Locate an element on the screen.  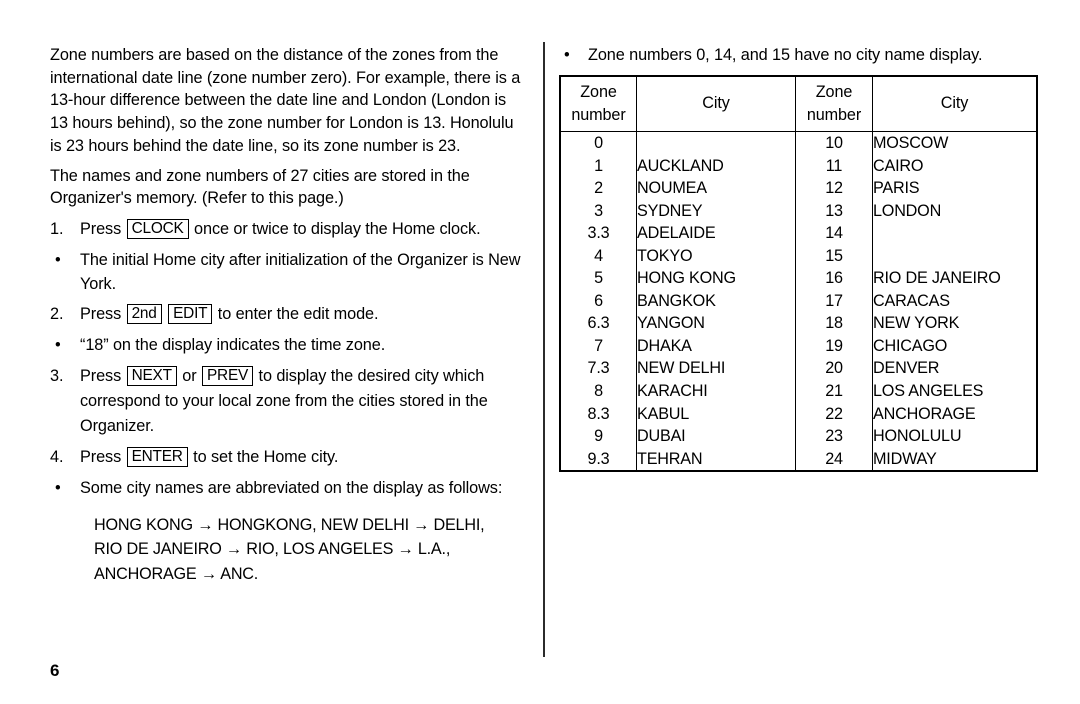
cell-zone-right: 16 is located at coordinates (834, 278).